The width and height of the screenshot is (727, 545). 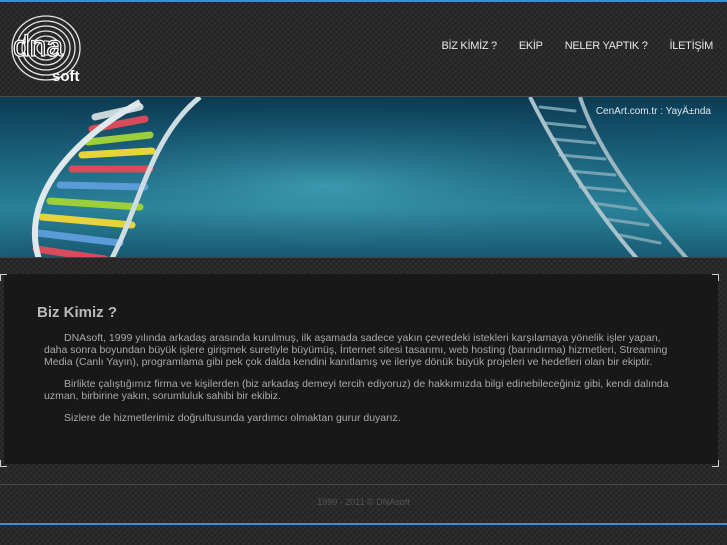 What do you see at coordinates (363, 484) in the screenshot?
I see `footer-divider` at bounding box center [363, 484].